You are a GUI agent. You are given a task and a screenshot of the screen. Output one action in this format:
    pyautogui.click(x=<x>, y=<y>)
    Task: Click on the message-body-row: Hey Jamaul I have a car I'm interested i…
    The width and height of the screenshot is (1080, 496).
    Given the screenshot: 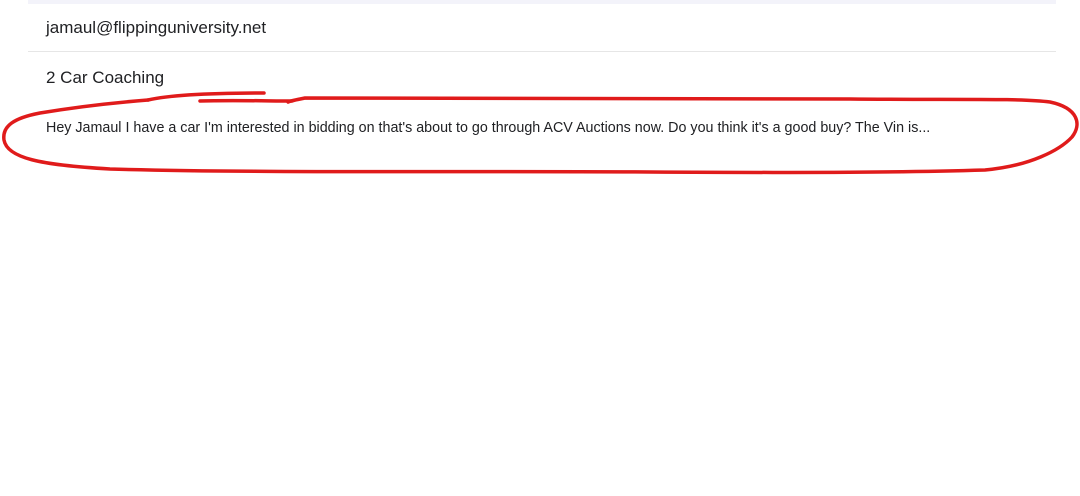 What is the action you would take?
    pyautogui.click(x=542, y=129)
    